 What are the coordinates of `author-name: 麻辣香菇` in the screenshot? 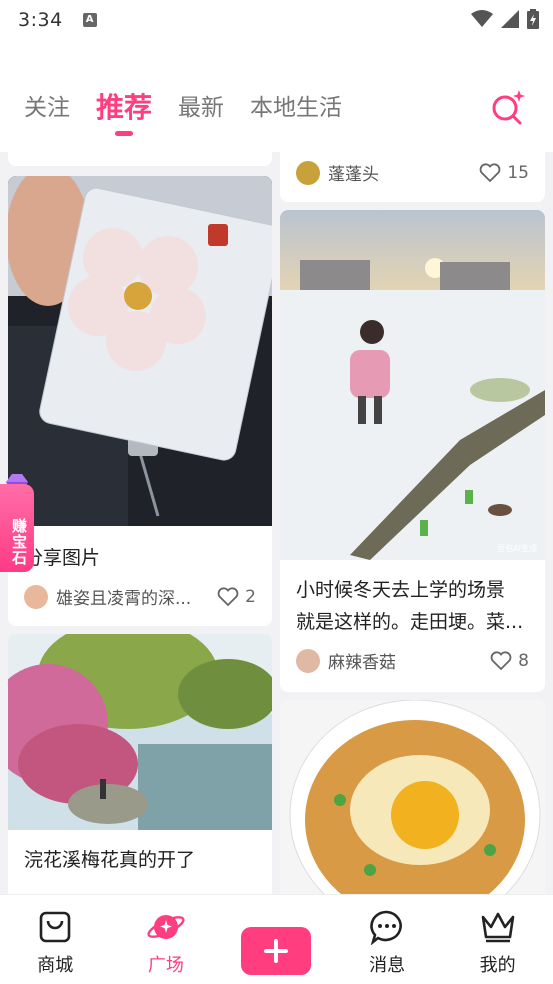 It's located at (362, 663).